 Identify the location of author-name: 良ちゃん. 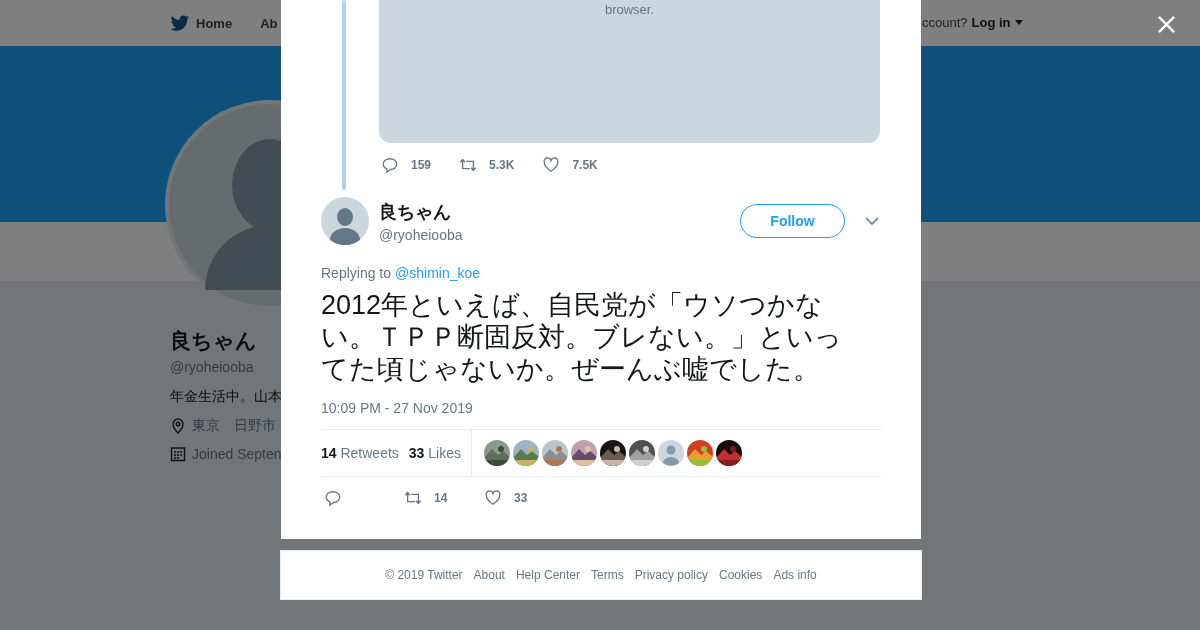
(559, 211).